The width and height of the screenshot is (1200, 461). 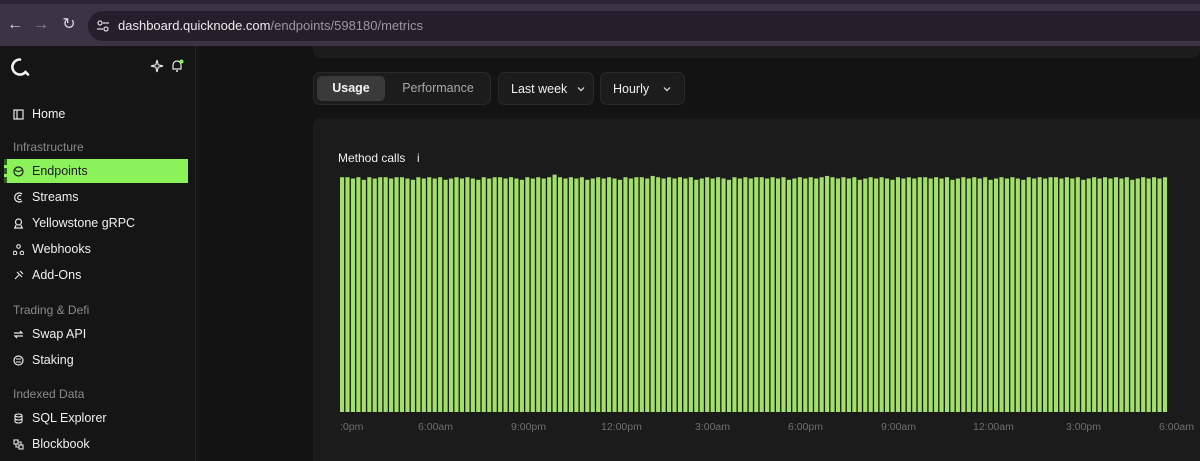 I want to click on sidebar-item-staking: Staking, so click(x=96, y=360).